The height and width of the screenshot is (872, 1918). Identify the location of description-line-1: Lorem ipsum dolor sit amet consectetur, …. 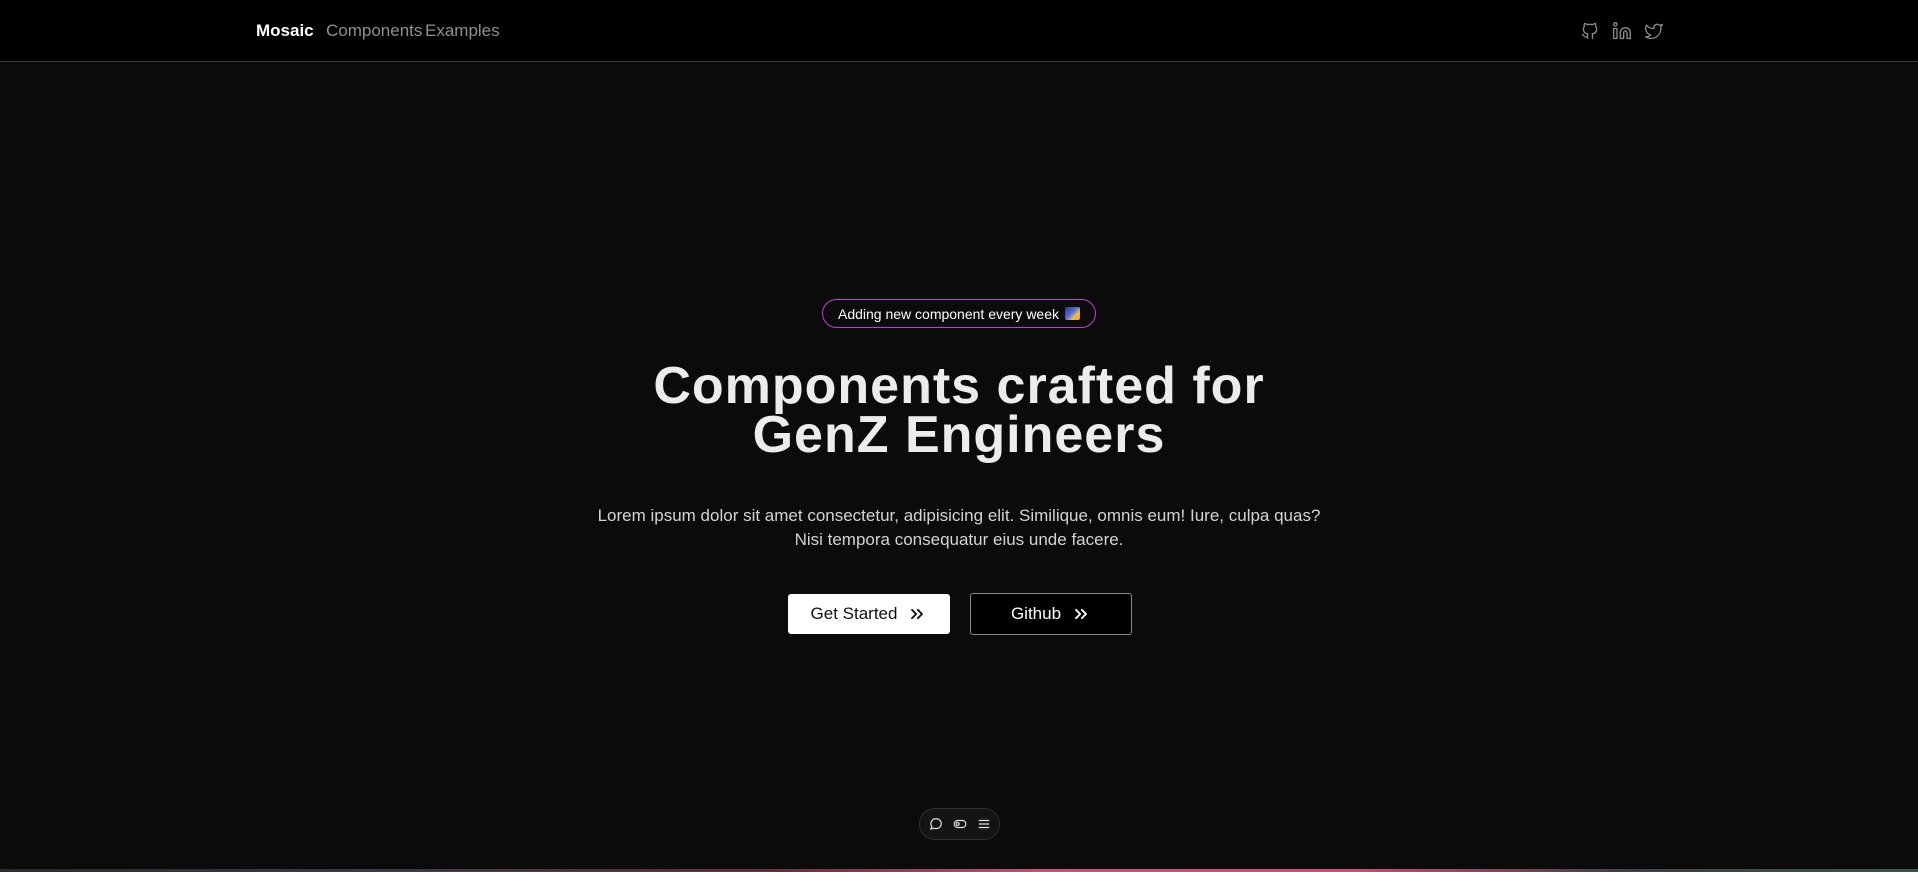
(959, 515).